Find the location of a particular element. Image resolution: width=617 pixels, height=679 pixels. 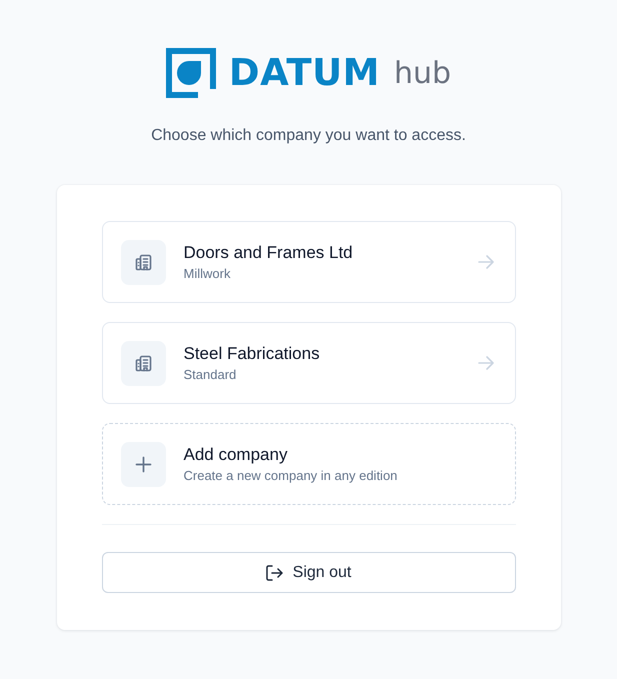

option-description: Create a new company in any edition is located at coordinates (291, 475).